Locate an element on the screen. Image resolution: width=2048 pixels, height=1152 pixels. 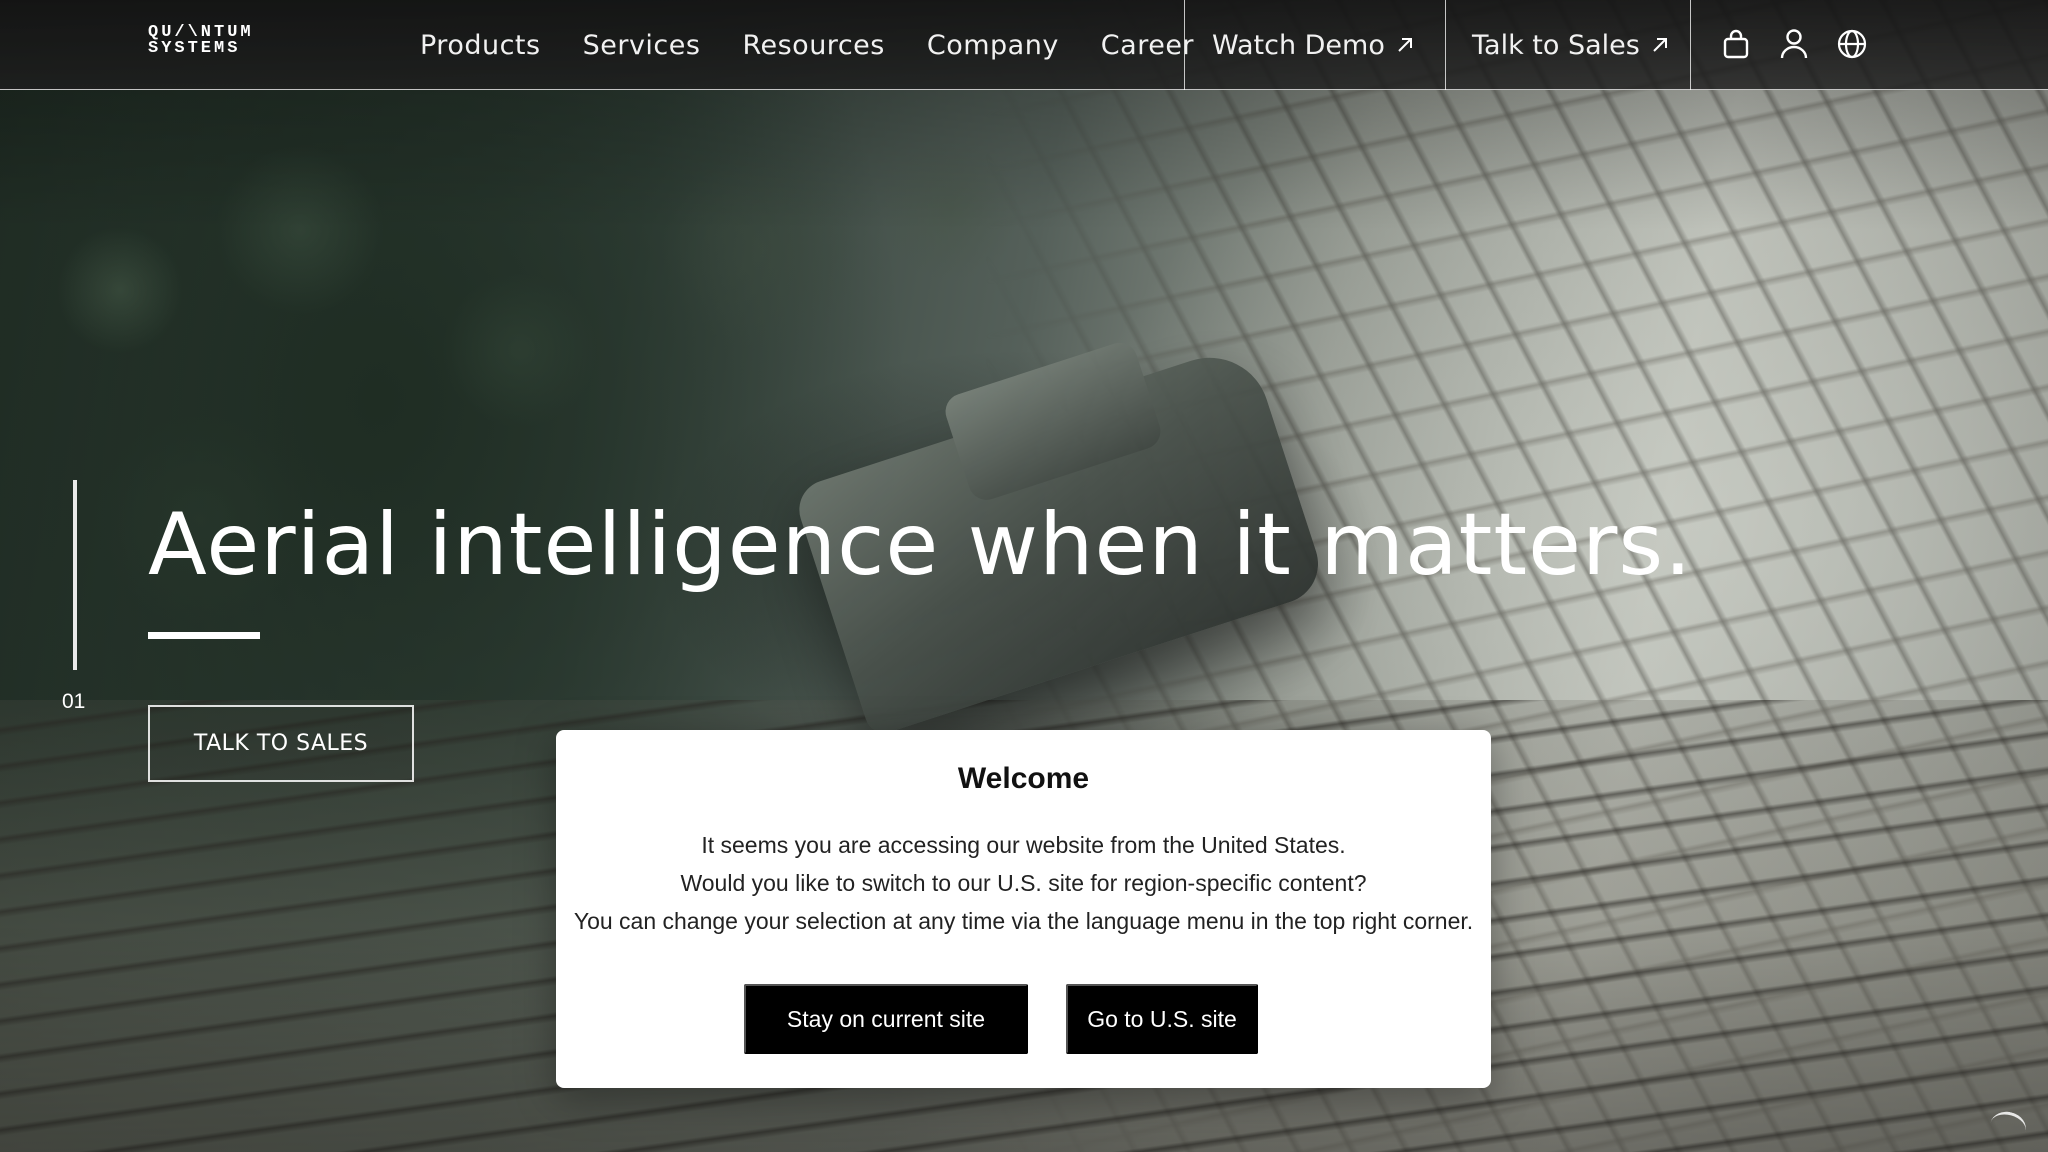
nav-item-resources: Resources is located at coordinates (813, 45).